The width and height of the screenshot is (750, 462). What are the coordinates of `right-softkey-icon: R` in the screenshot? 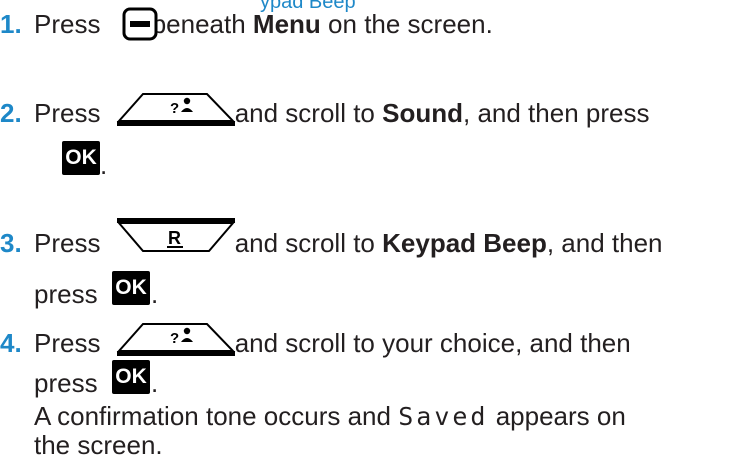 It's located at (176, 235).